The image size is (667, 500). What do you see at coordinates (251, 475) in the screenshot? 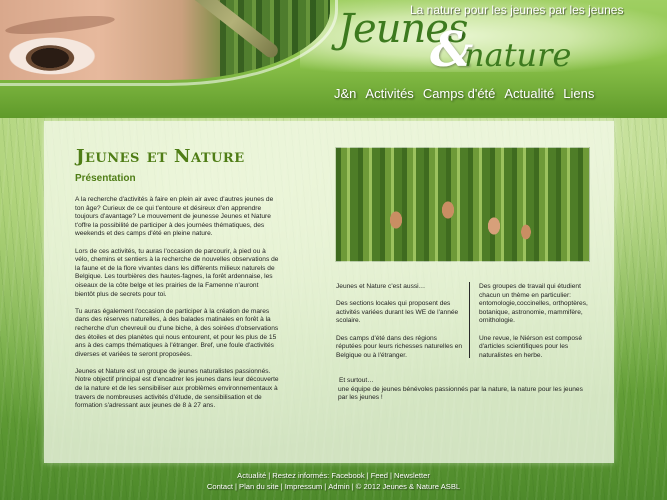
I see `footer-link-actualite: Actualité` at bounding box center [251, 475].